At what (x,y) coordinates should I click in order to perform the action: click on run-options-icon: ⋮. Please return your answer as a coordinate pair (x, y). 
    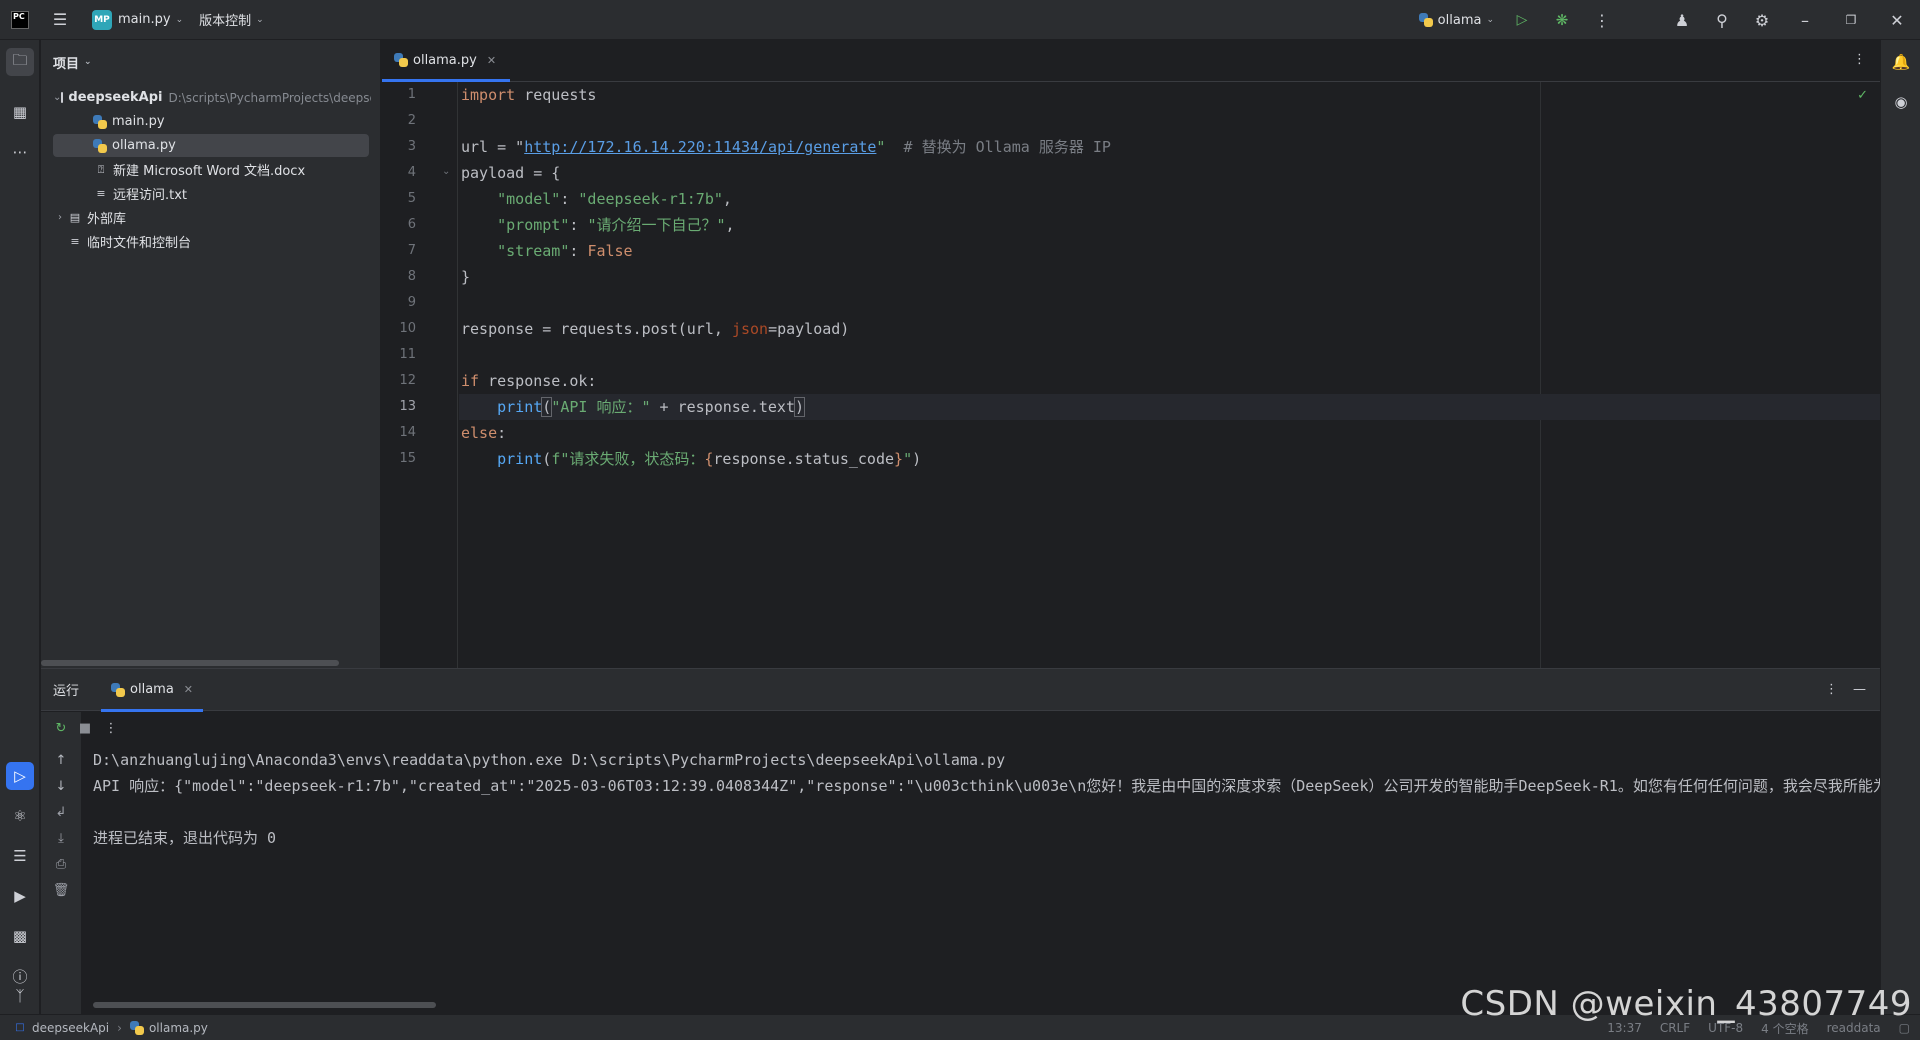
    Looking at the image, I should click on (1831, 689).